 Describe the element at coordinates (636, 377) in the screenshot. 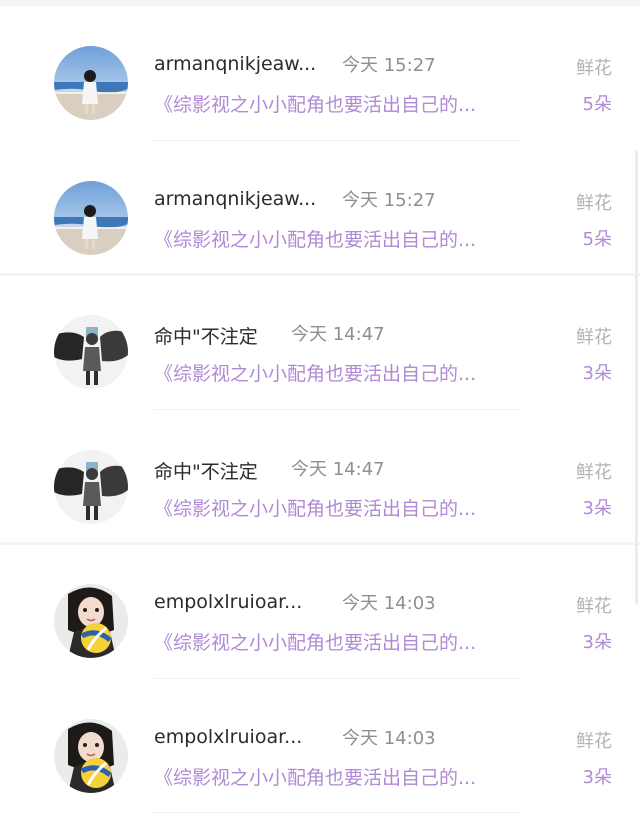

I see `scrollbar` at that location.